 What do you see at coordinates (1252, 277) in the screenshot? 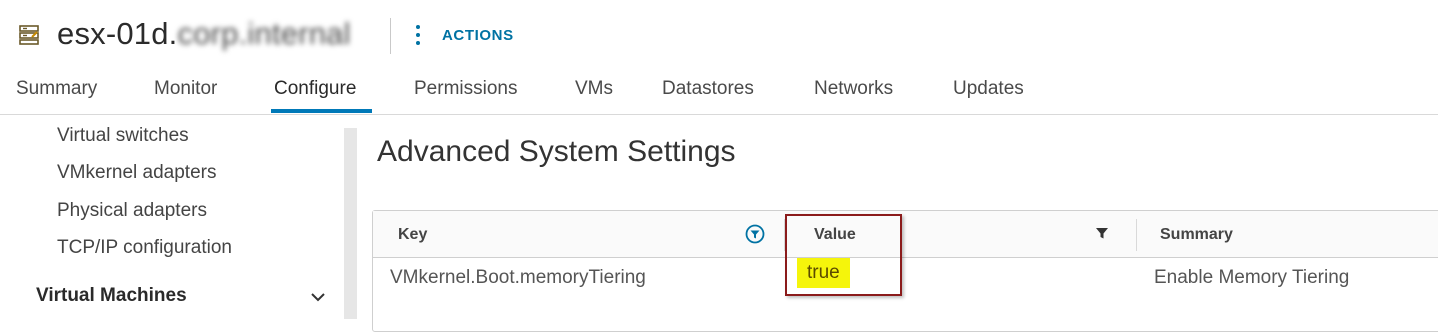
I see `cell-summary: Enable Memory Tiering` at bounding box center [1252, 277].